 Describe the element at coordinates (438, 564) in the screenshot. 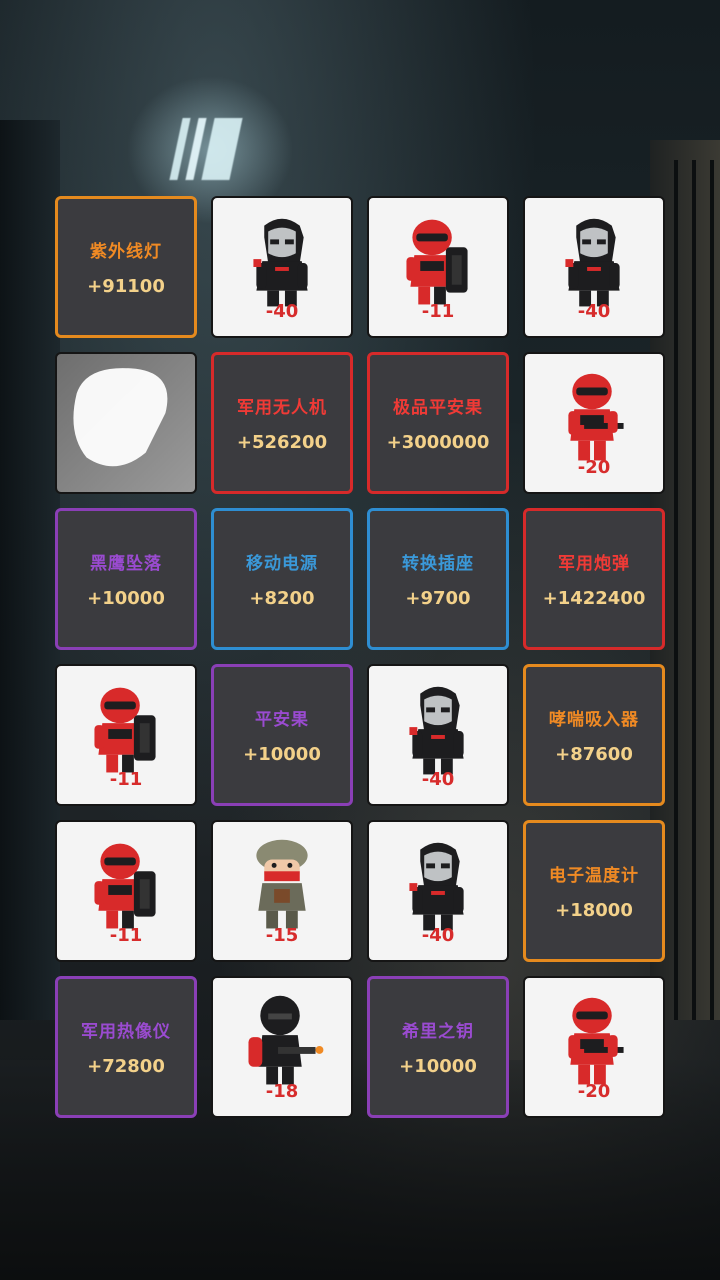

I see `item-name: 转换插座` at that location.